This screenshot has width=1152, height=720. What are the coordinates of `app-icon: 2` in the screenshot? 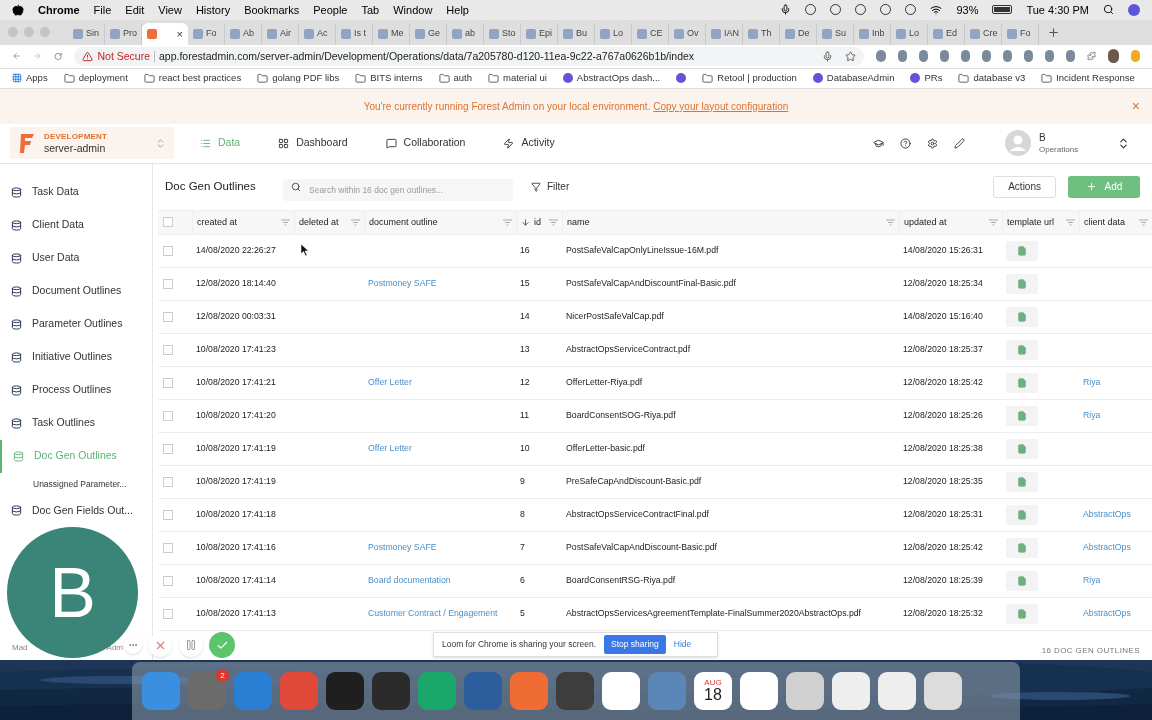 It's located at (207, 691).